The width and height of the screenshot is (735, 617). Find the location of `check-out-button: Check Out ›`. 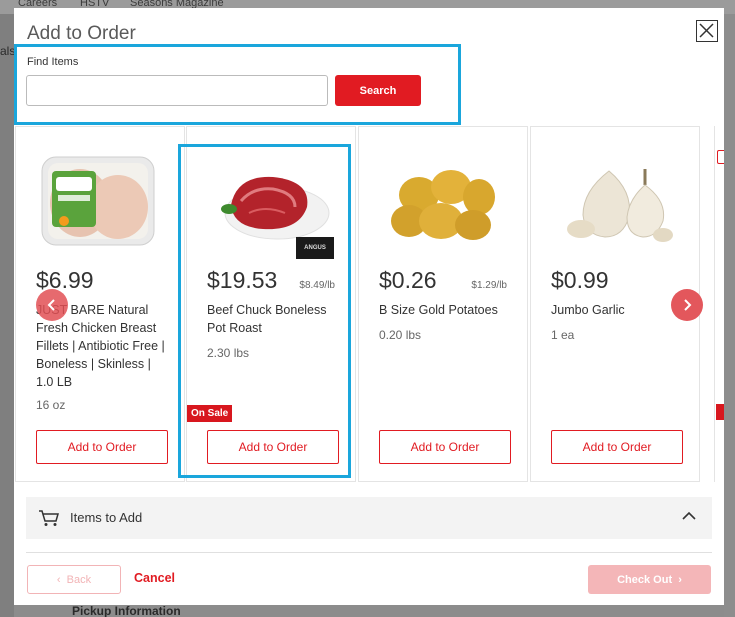

check-out-button: Check Out › is located at coordinates (649, 579).